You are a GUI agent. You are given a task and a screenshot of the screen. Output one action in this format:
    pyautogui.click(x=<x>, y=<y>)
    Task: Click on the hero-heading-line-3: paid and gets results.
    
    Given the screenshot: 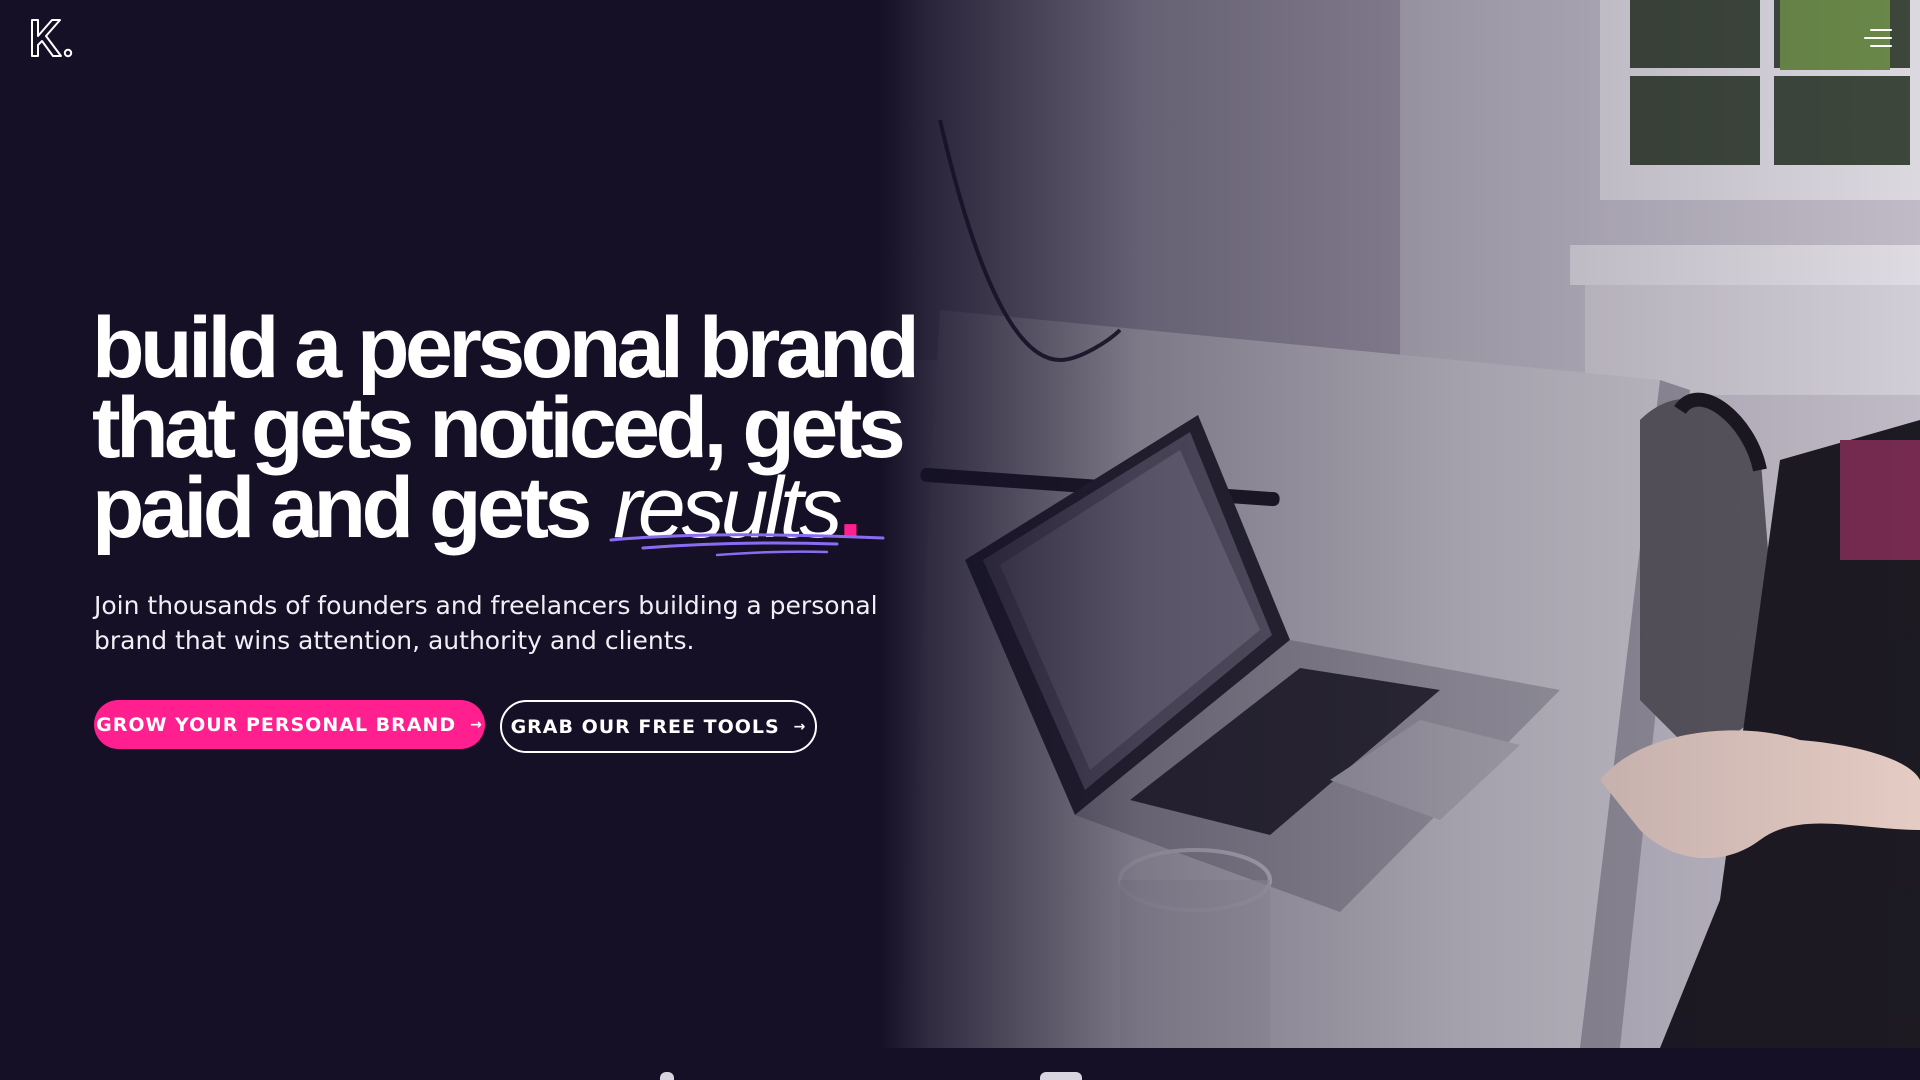 What is the action you would take?
    pyautogui.click(x=582, y=511)
    